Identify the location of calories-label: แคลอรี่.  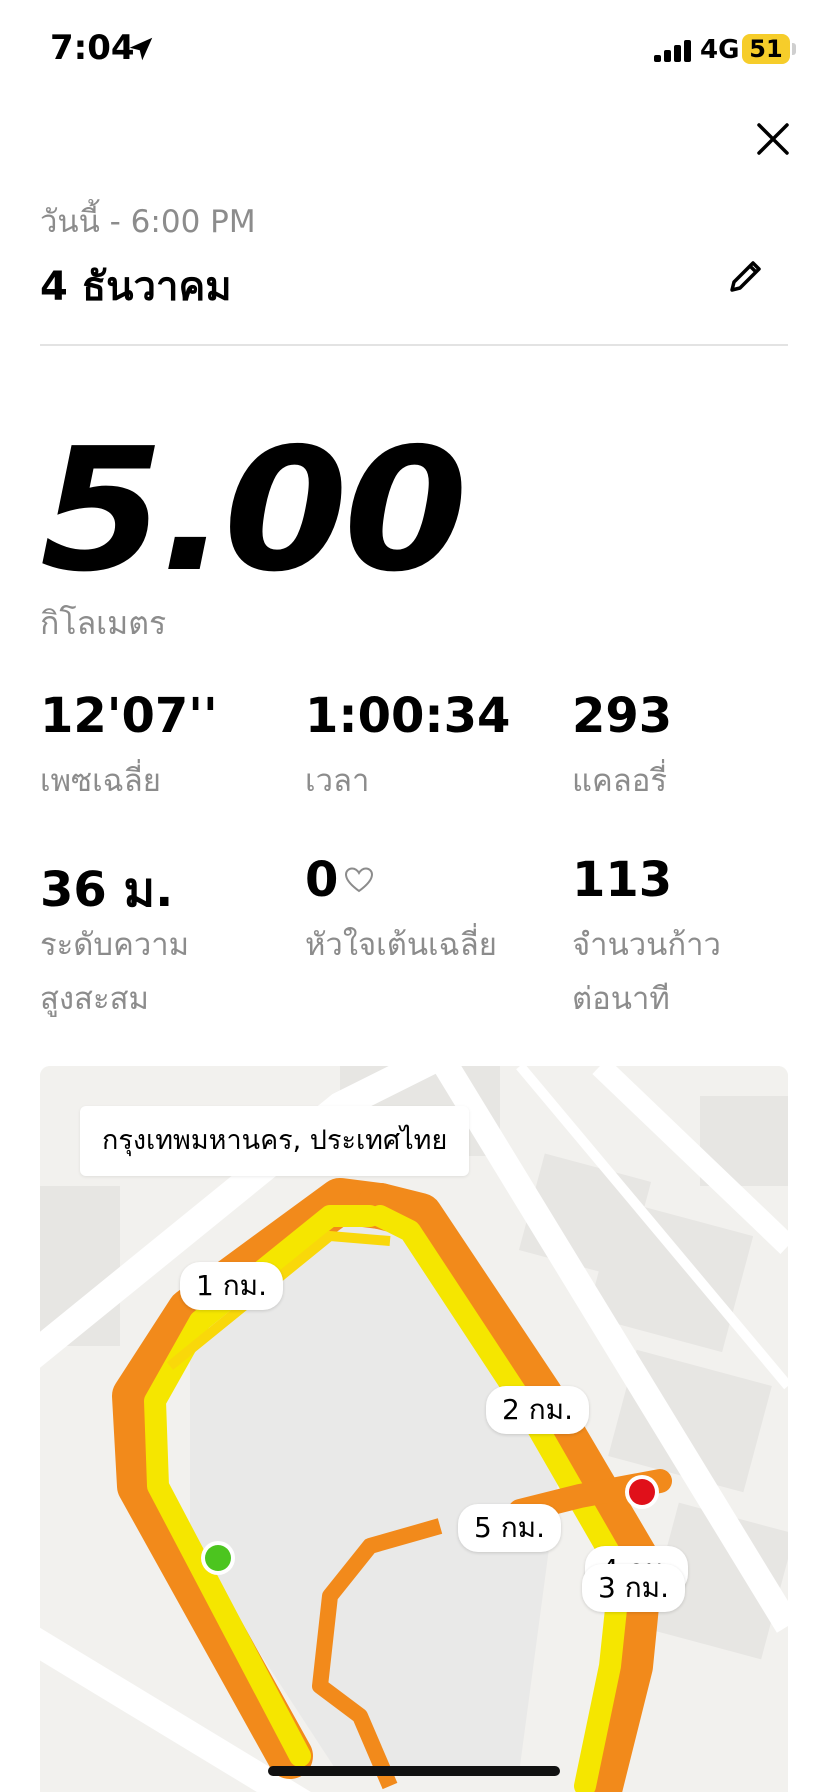
(619, 781).